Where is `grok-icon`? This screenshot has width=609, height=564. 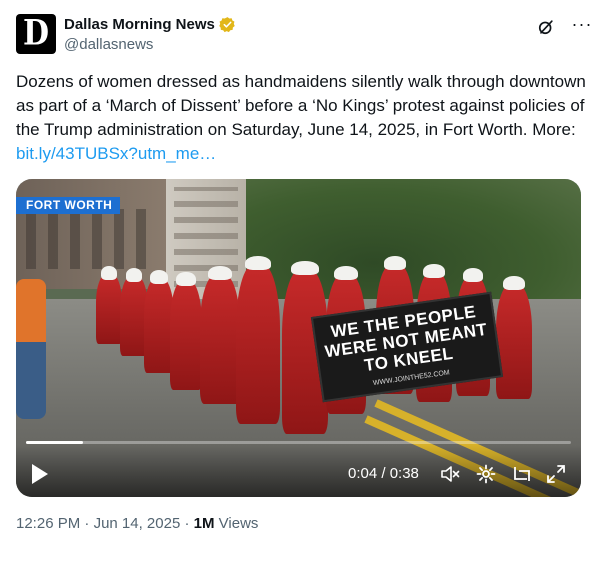 grok-icon is located at coordinates (546, 27).